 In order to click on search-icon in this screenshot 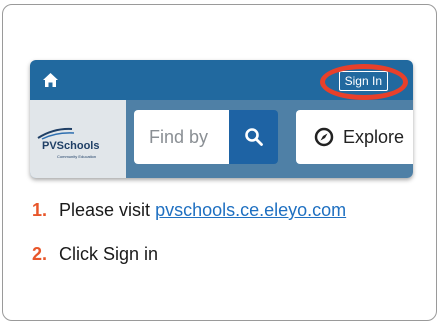, I will do `click(254, 137)`.